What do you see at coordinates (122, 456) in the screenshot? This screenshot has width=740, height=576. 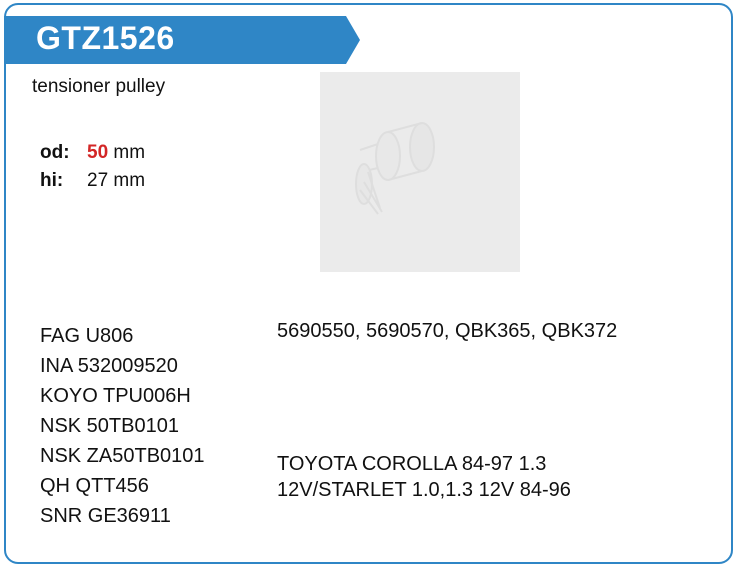 I see `cross-reference-item: NSK ZA50TB0101` at bounding box center [122, 456].